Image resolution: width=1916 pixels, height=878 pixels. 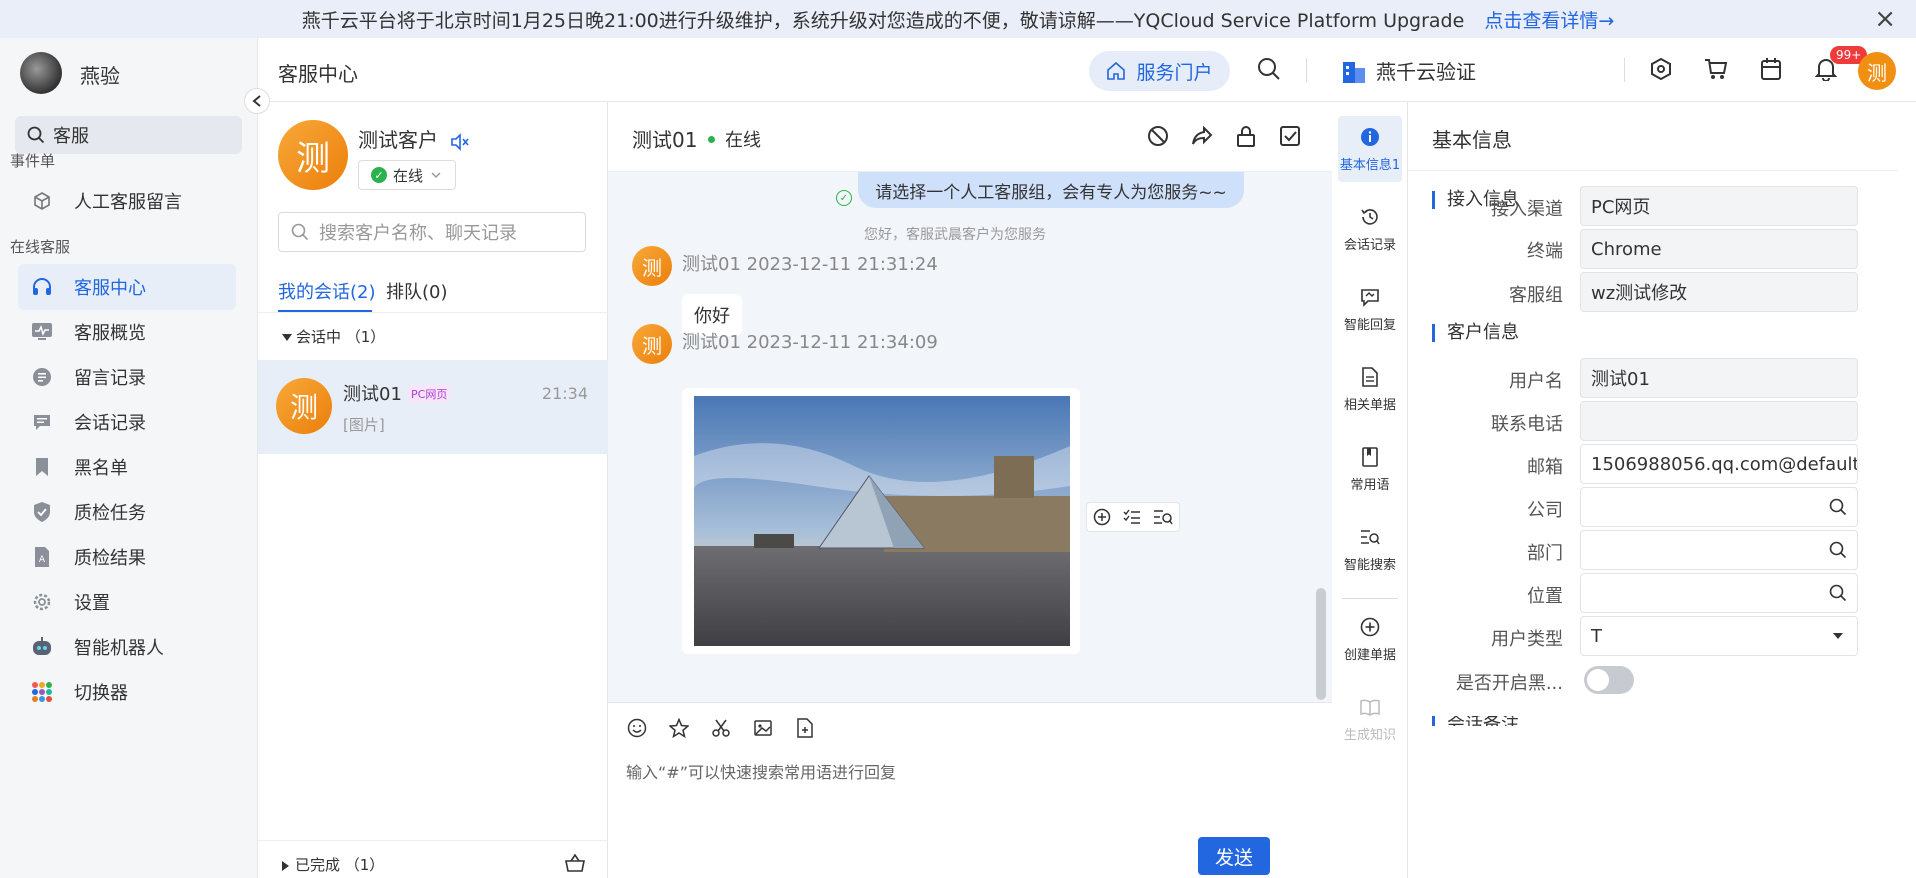 I want to click on tab-generate-knowledge: 生成知识, so click(x=1370, y=719).